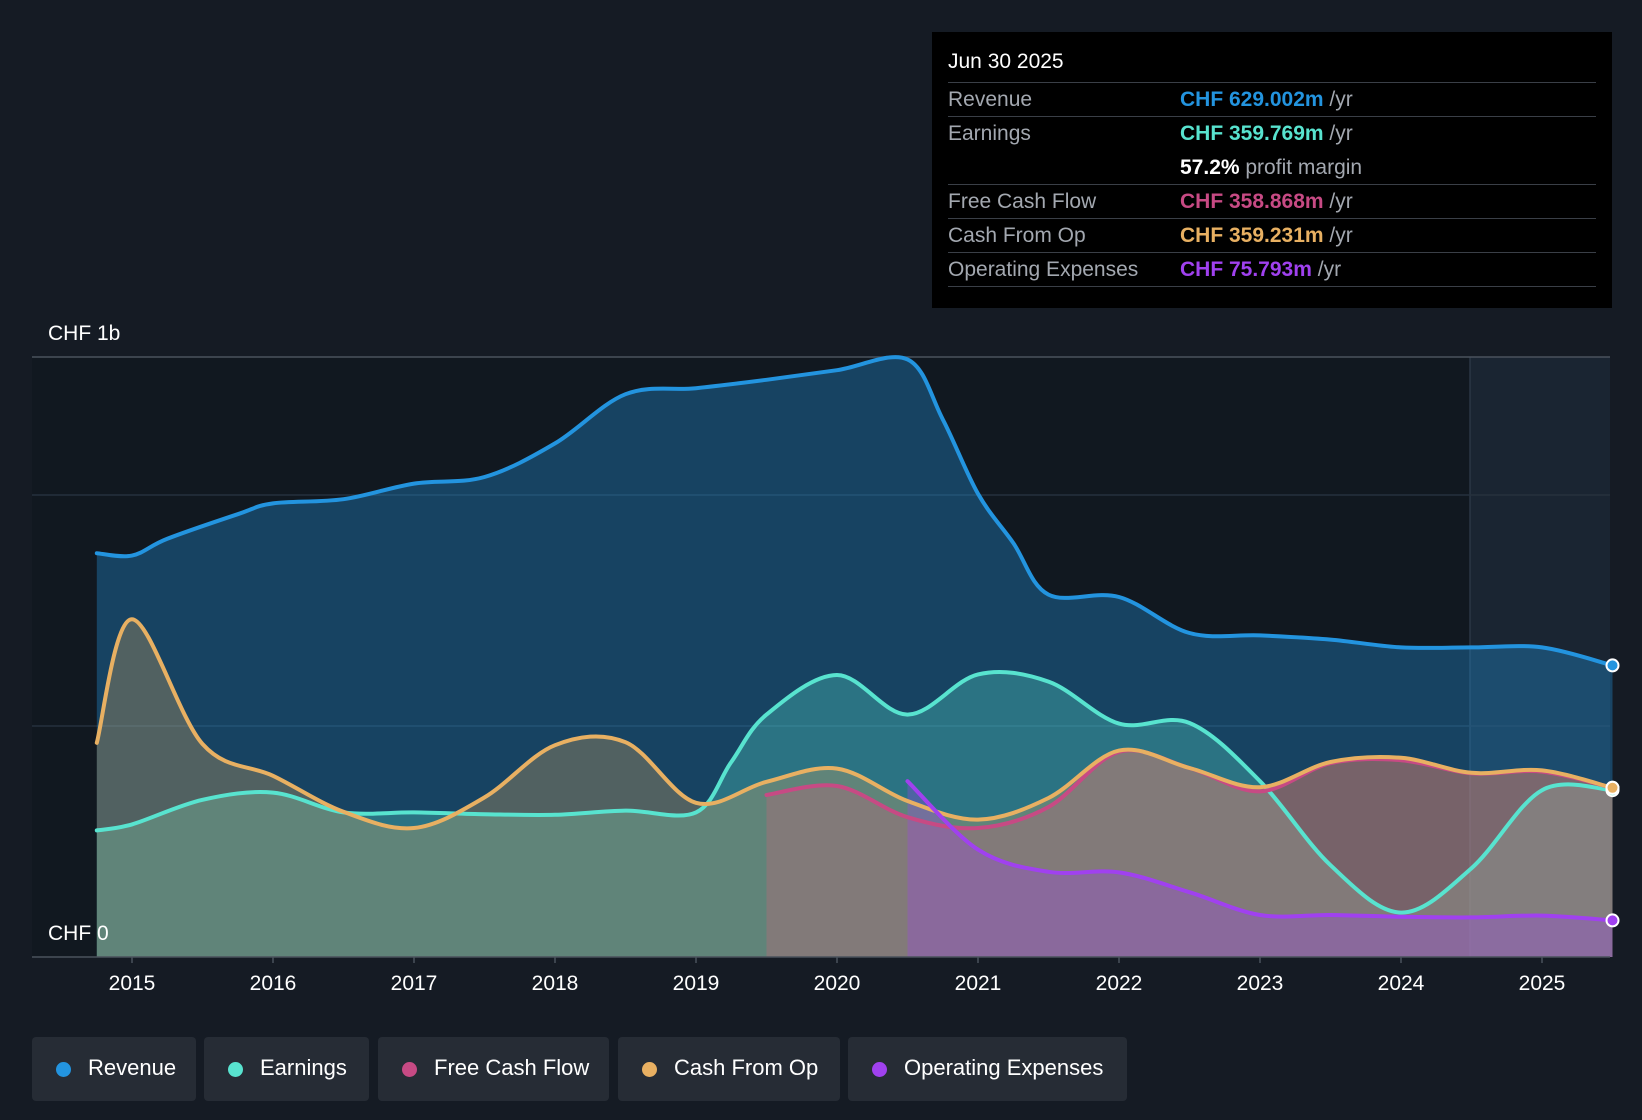 The height and width of the screenshot is (1120, 1642). I want to click on tooltip-label: Free Cash Flow, so click(1022, 201).